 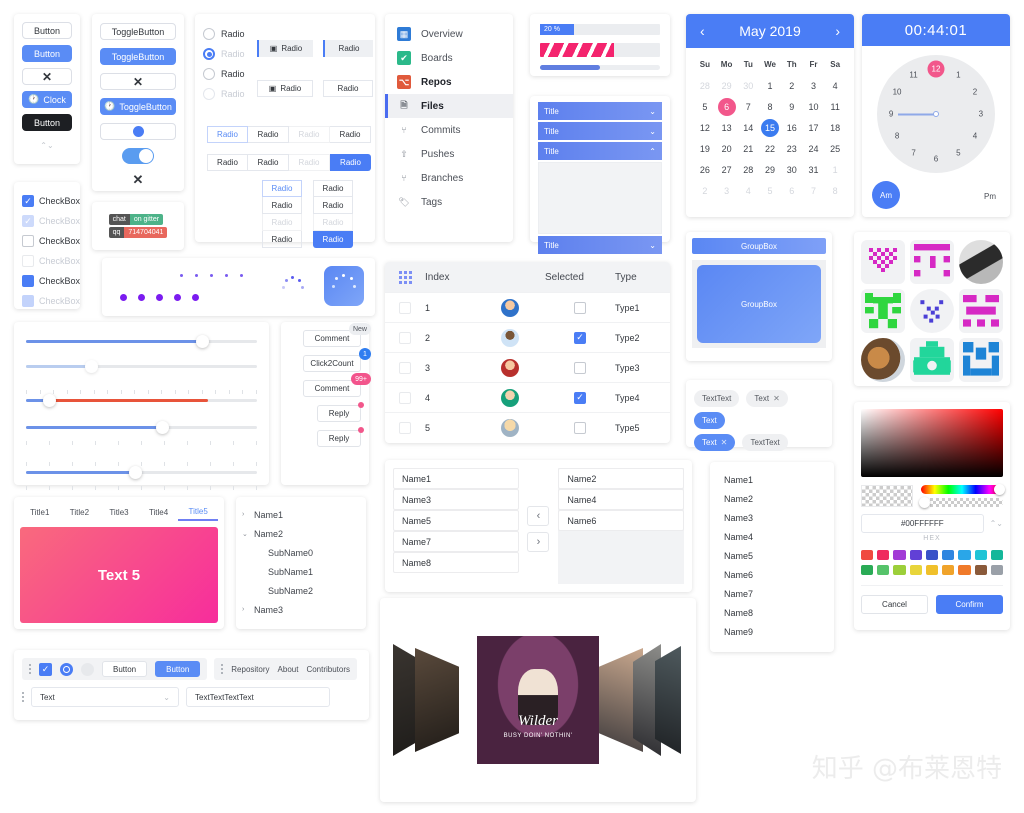 I want to click on opacity-slider, so click(x=961, y=502).